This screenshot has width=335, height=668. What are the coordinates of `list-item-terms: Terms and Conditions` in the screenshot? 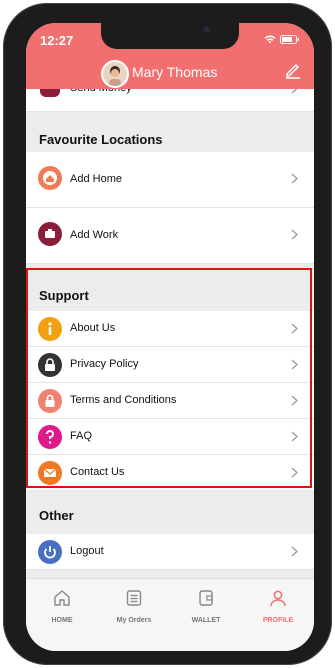 It's located at (170, 401).